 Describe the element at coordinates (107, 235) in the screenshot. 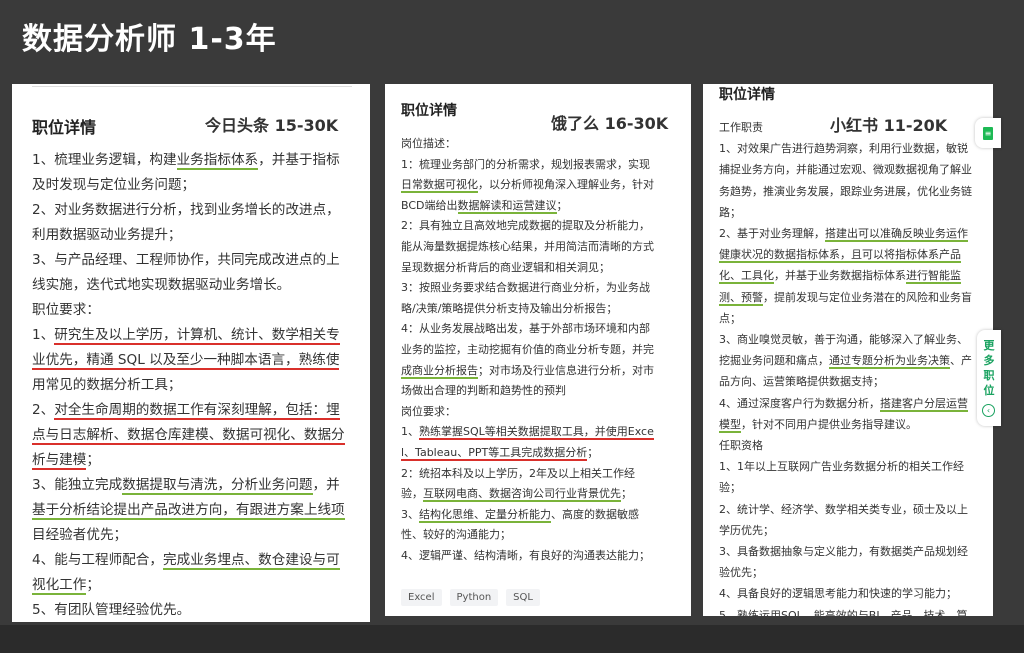

I see `text-segment: 利用数据驱动业务提升；` at that location.